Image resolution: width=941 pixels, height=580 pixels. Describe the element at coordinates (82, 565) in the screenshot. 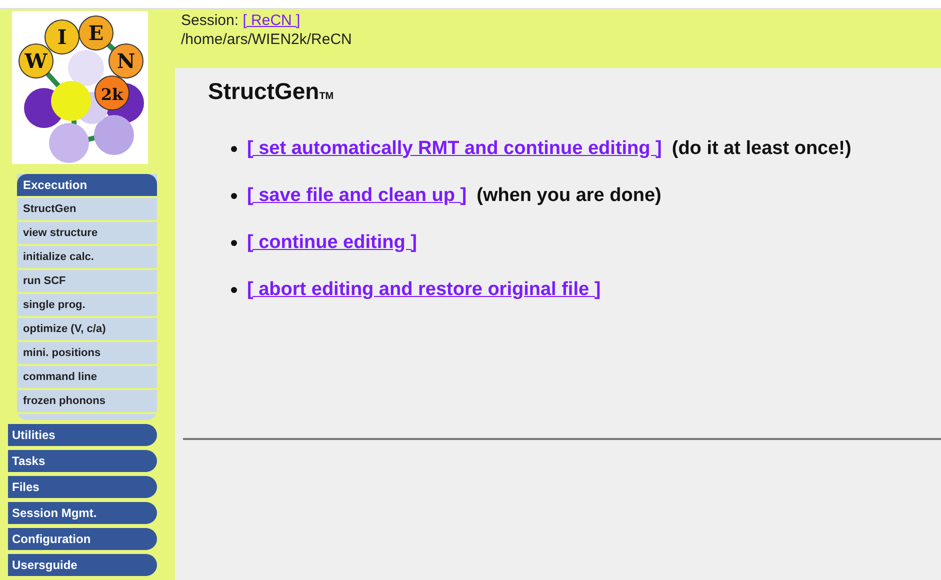

I see `menu-group-header: Usersguide` at that location.